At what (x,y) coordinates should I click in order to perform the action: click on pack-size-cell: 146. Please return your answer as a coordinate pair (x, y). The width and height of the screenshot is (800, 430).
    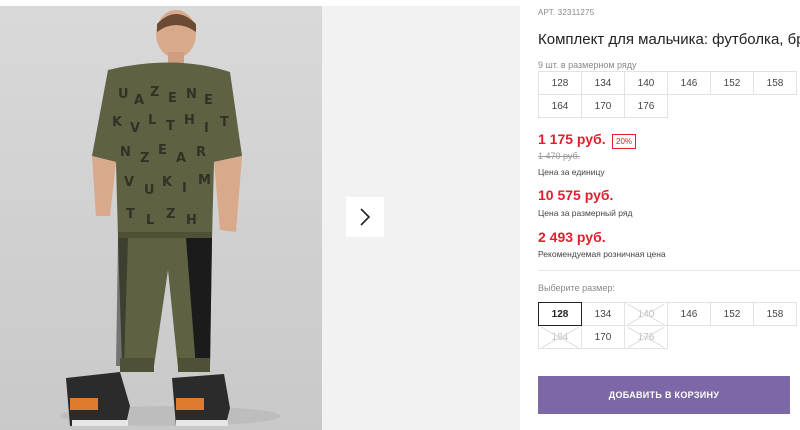
    Looking at the image, I should click on (689, 83).